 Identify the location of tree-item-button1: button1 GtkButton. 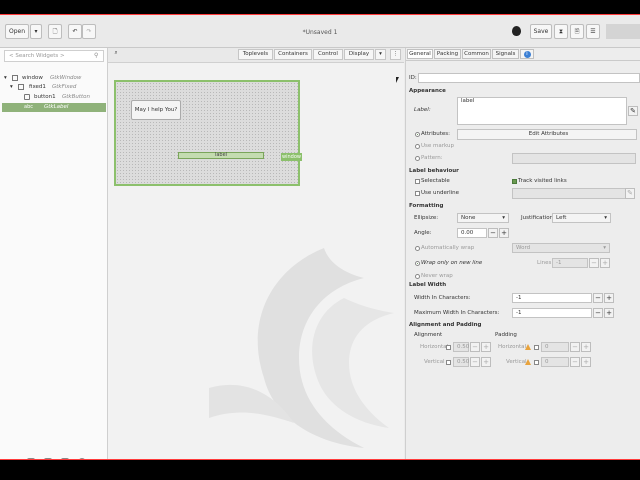
(54, 97).